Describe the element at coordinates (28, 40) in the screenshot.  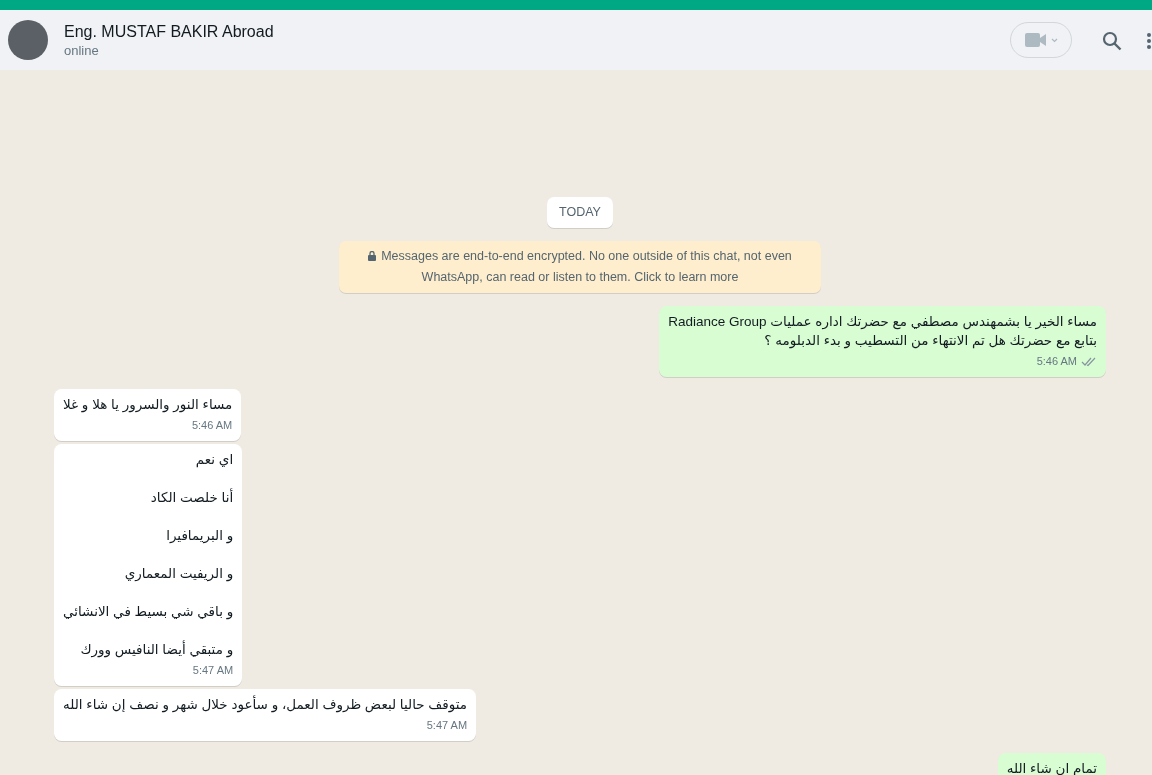
I see `contact-avatar` at that location.